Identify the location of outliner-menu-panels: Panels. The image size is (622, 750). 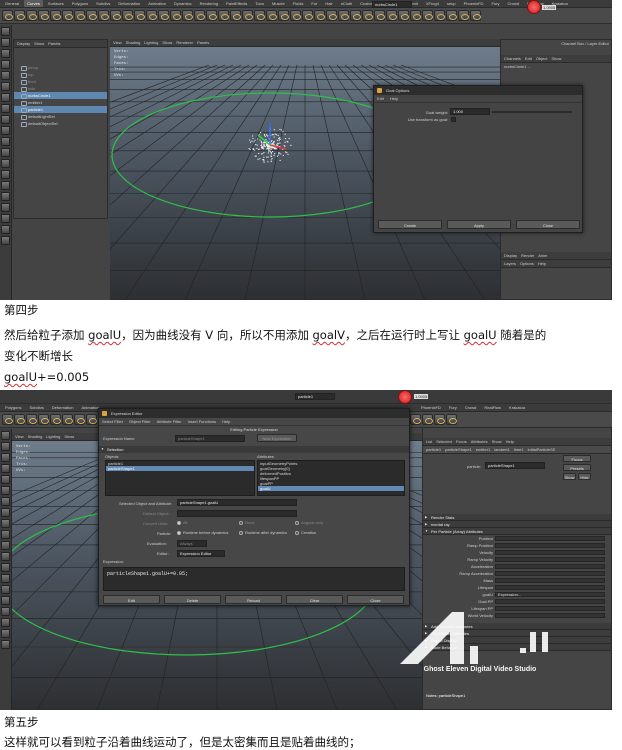
(54, 43).